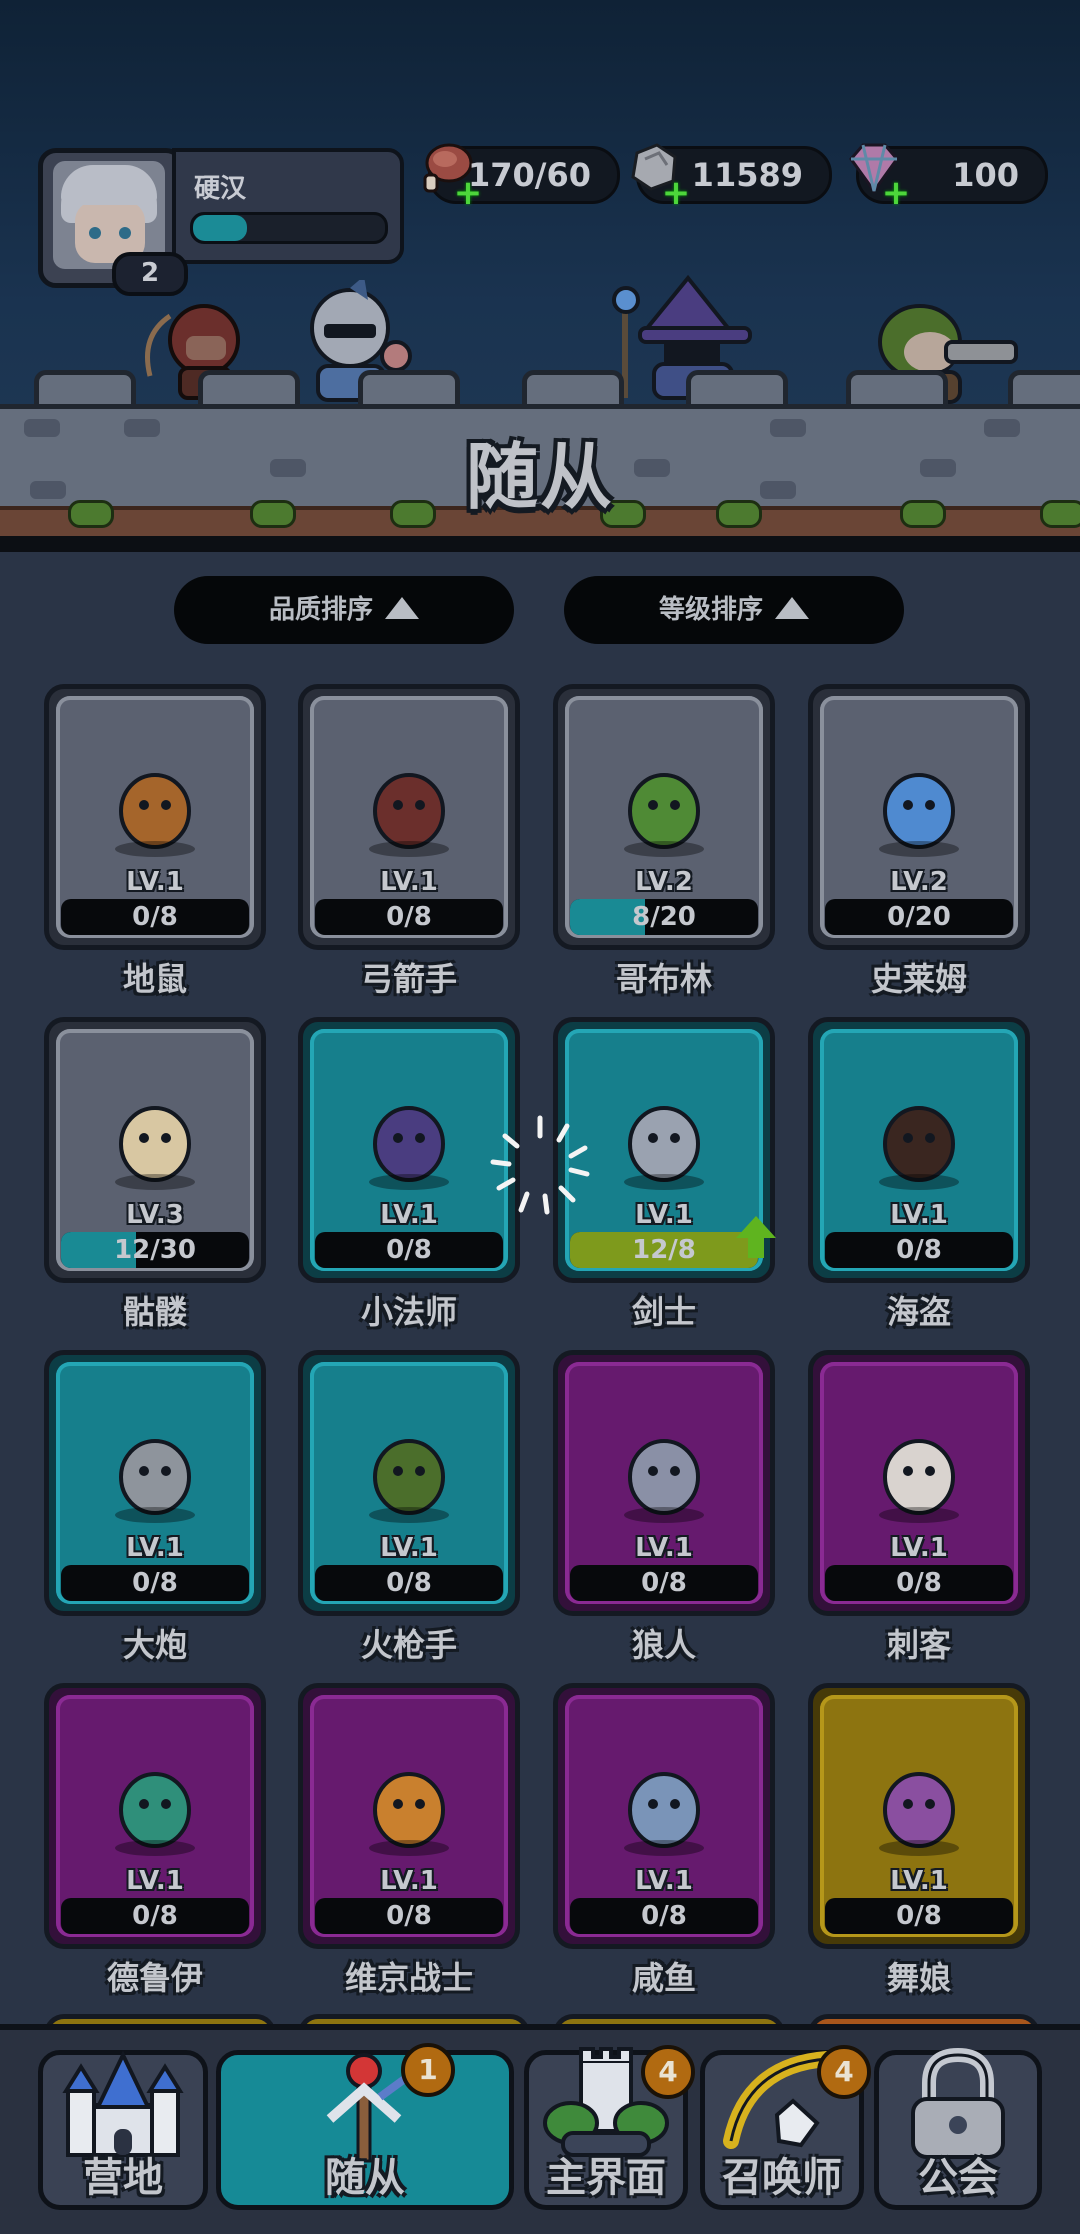  I want to click on sort-by-level-label: 等级排序, so click(710, 610).